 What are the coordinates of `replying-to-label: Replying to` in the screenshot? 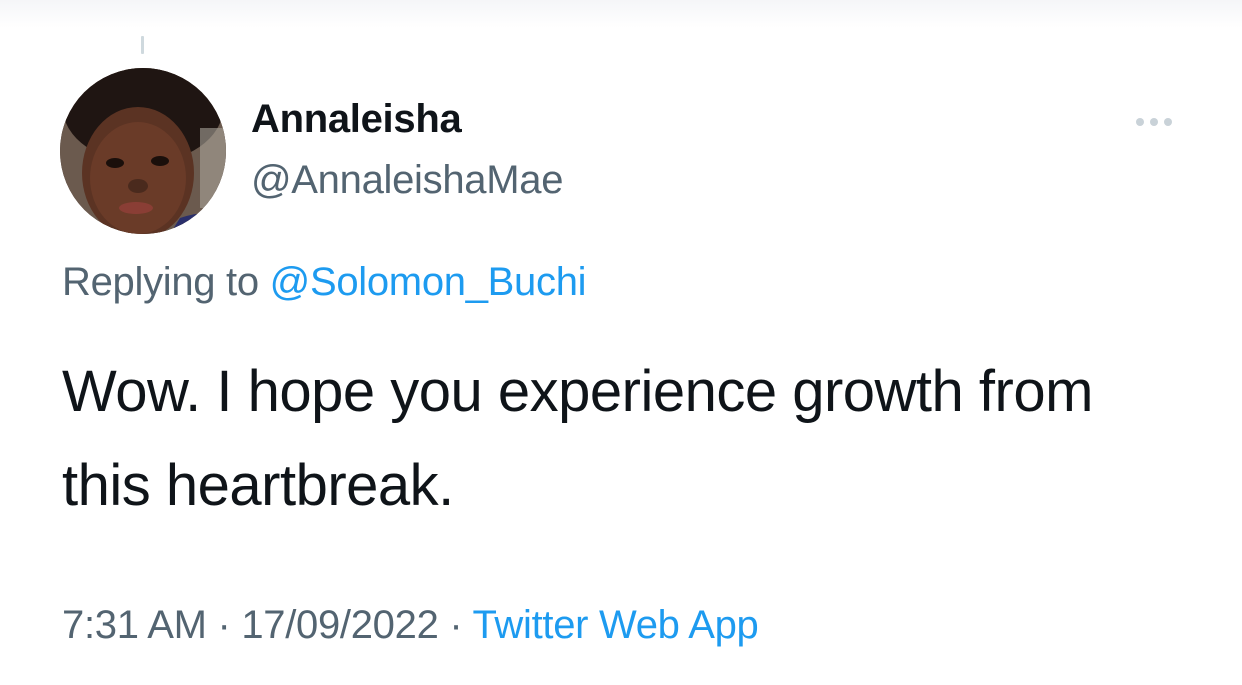 It's located at (166, 282).